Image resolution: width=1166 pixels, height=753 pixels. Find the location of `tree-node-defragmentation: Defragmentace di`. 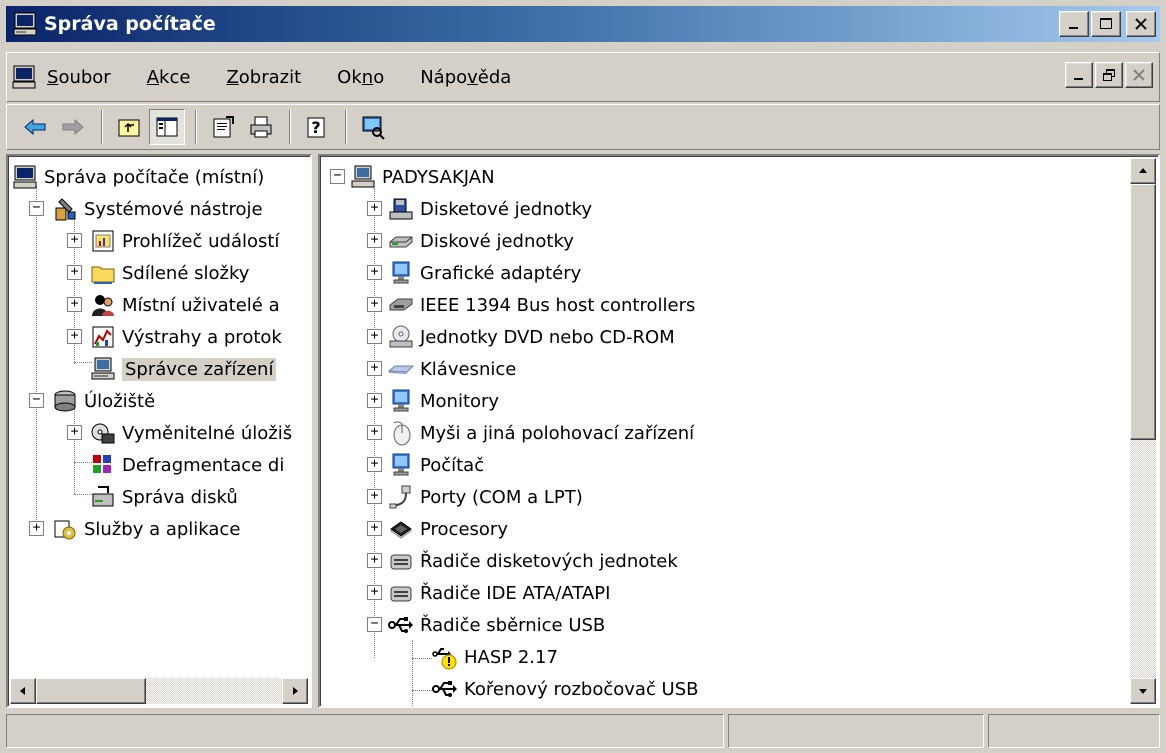

tree-node-defragmentation: Defragmentace di is located at coordinates (187, 465).